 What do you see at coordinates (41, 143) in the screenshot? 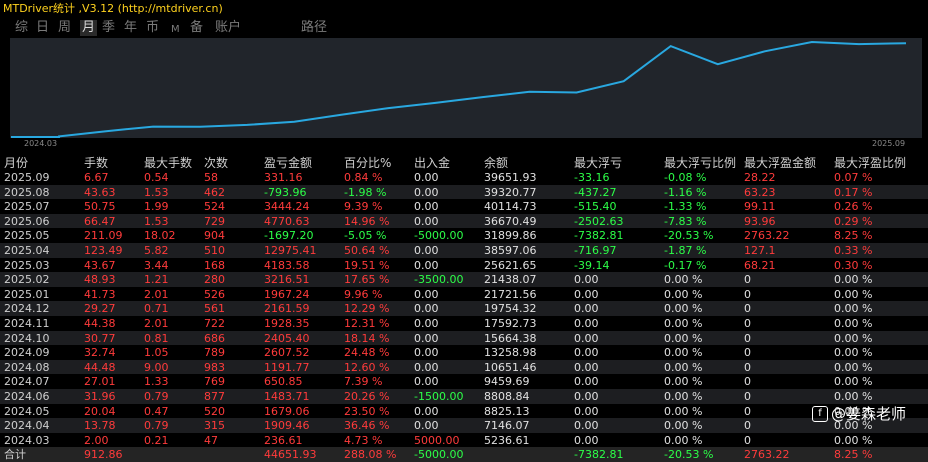
I see `x-start-label: 2024.03` at bounding box center [41, 143].